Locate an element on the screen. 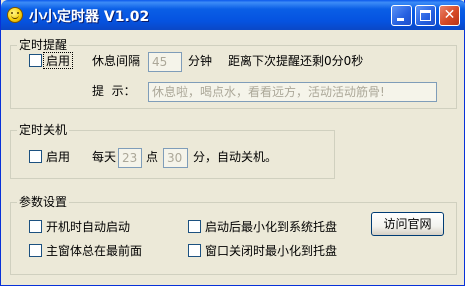  autostart-checkbox is located at coordinates (35, 226).